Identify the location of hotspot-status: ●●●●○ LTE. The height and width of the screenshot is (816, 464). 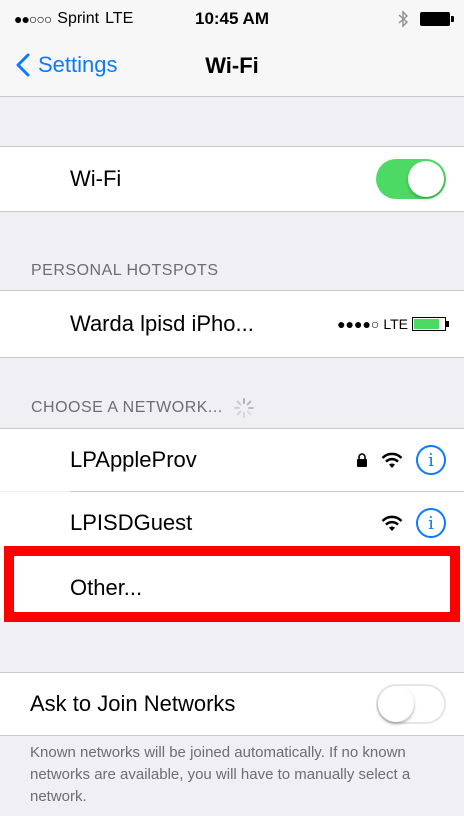
(393, 324).